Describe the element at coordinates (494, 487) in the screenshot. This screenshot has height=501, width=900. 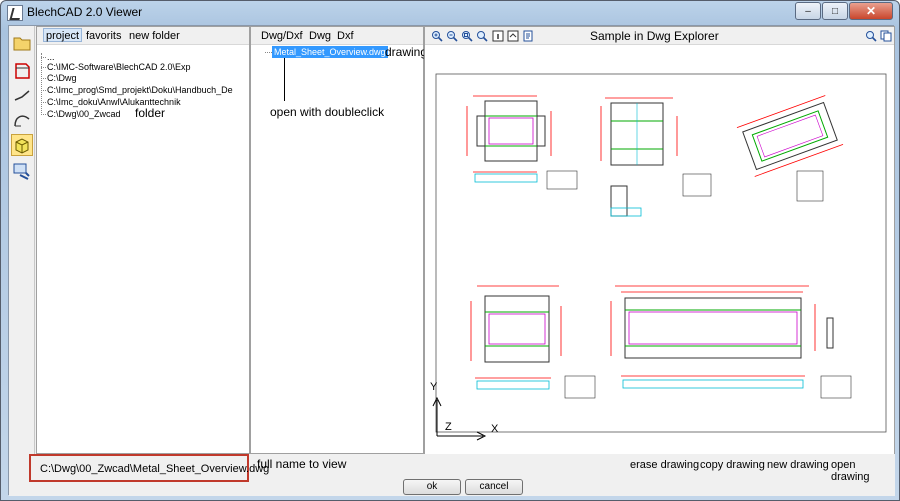
I see `cancel-button: cancel` at that location.